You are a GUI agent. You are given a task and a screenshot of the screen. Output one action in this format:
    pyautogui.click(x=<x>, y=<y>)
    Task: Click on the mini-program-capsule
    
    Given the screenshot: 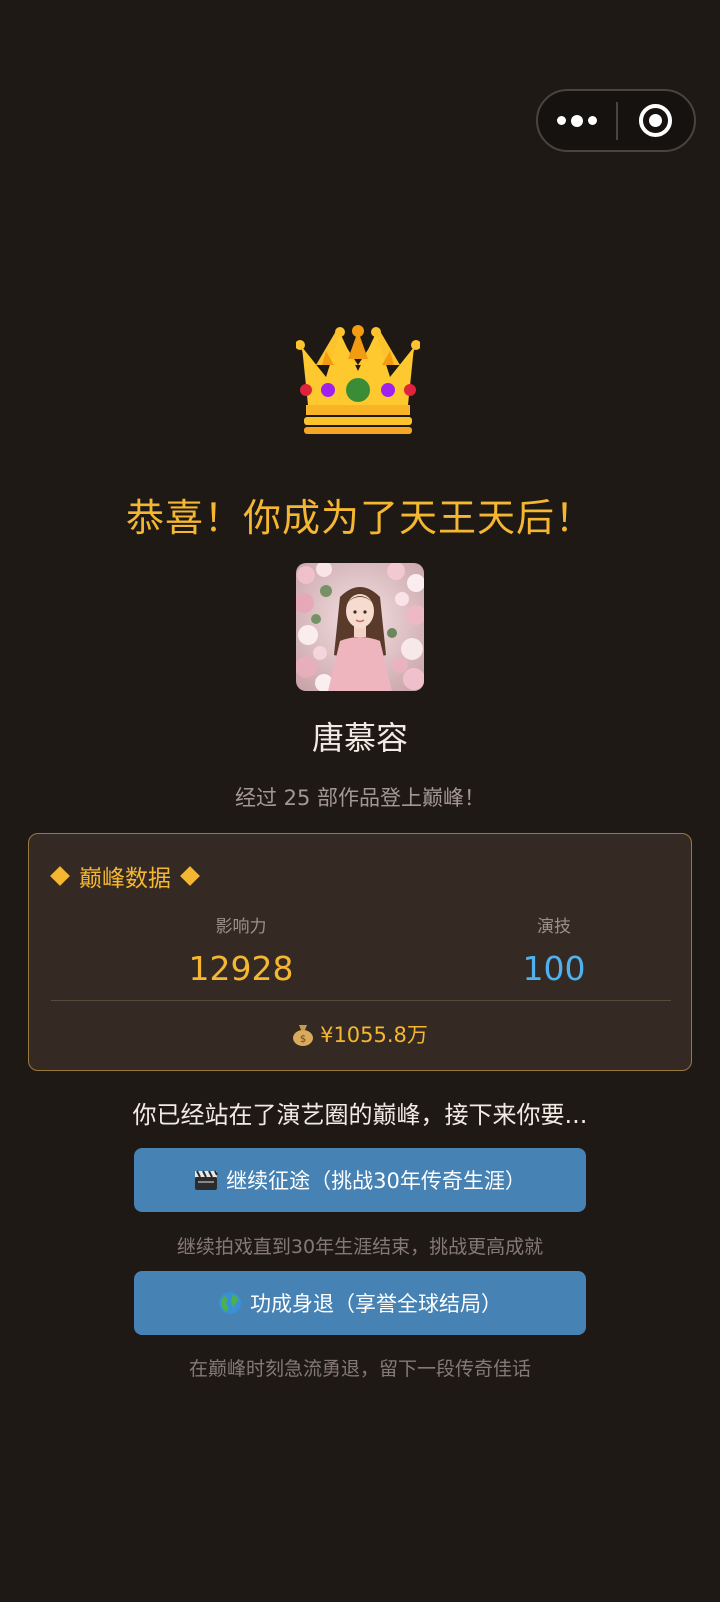 What is the action you would take?
    pyautogui.click(x=616, y=120)
    